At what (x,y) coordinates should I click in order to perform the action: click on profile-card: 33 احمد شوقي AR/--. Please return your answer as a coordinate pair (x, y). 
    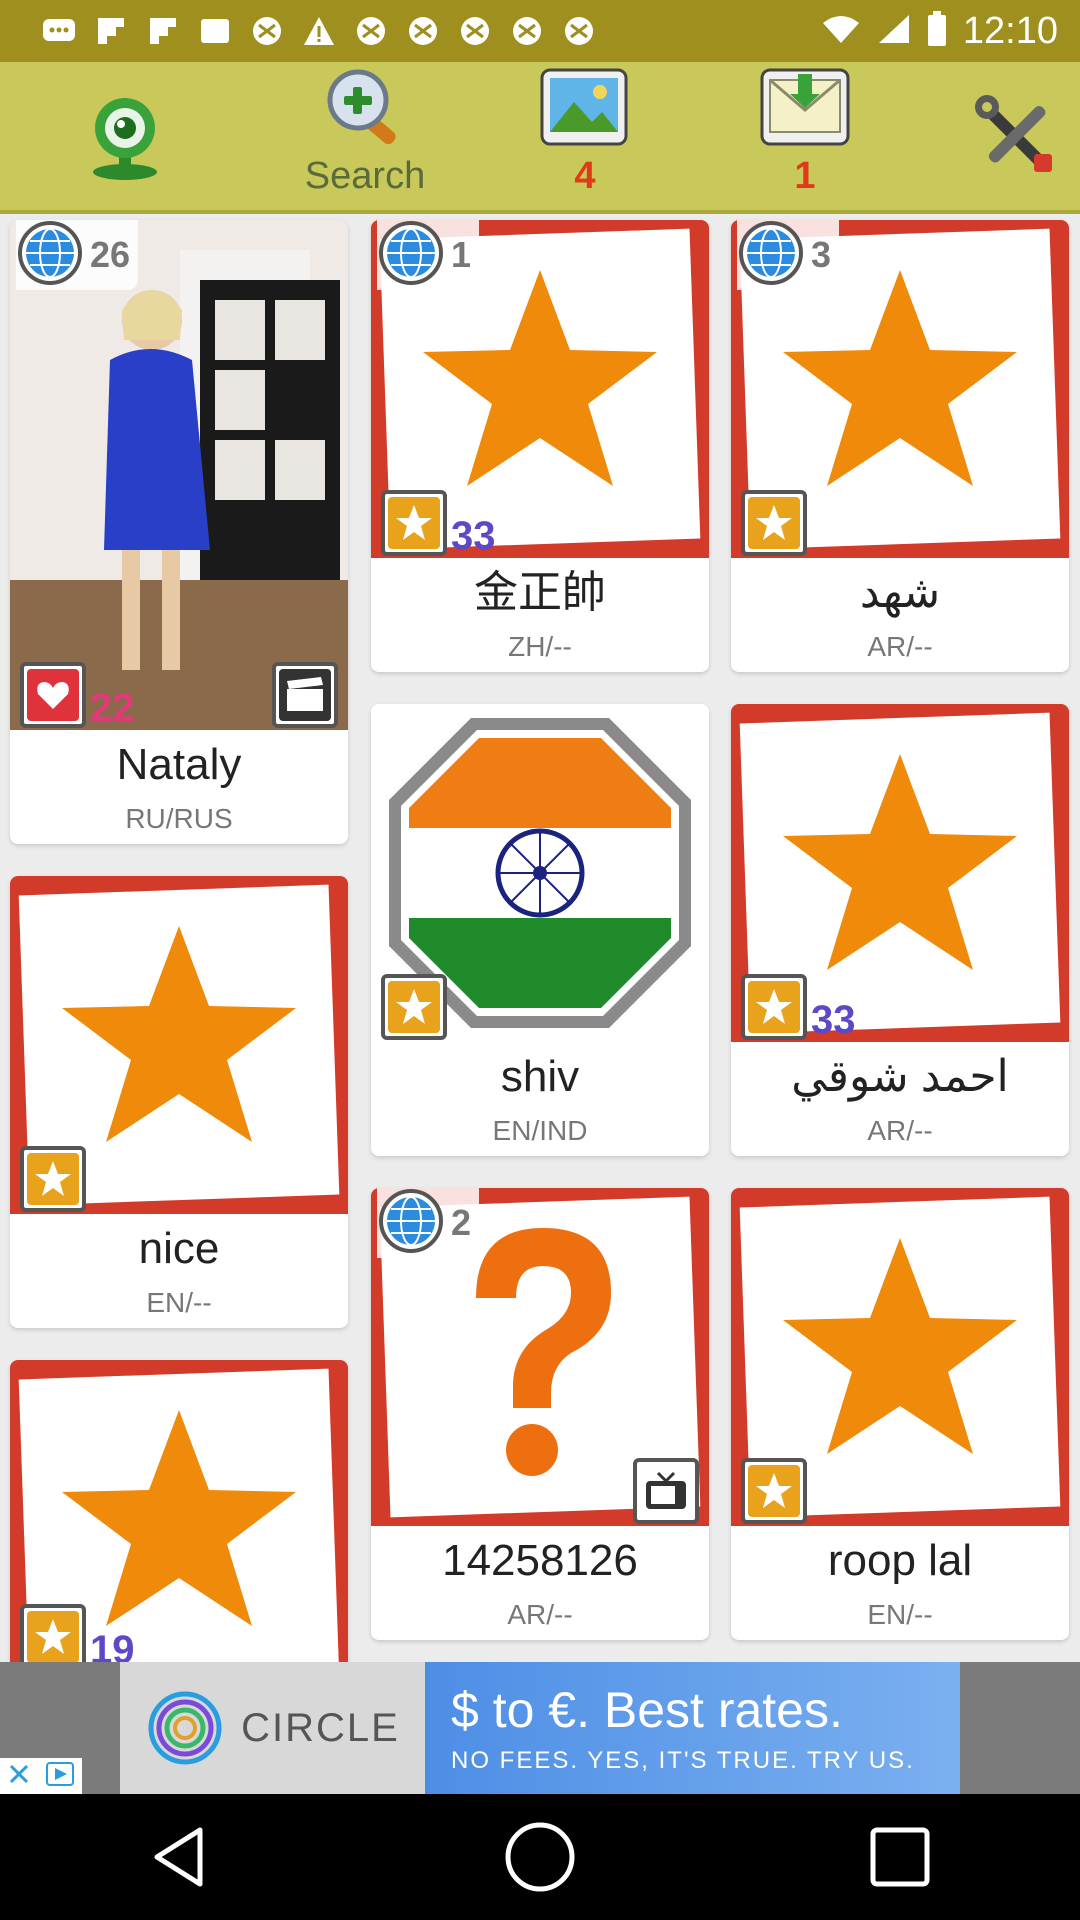
    Looking at the image, I should click on (900, 930).